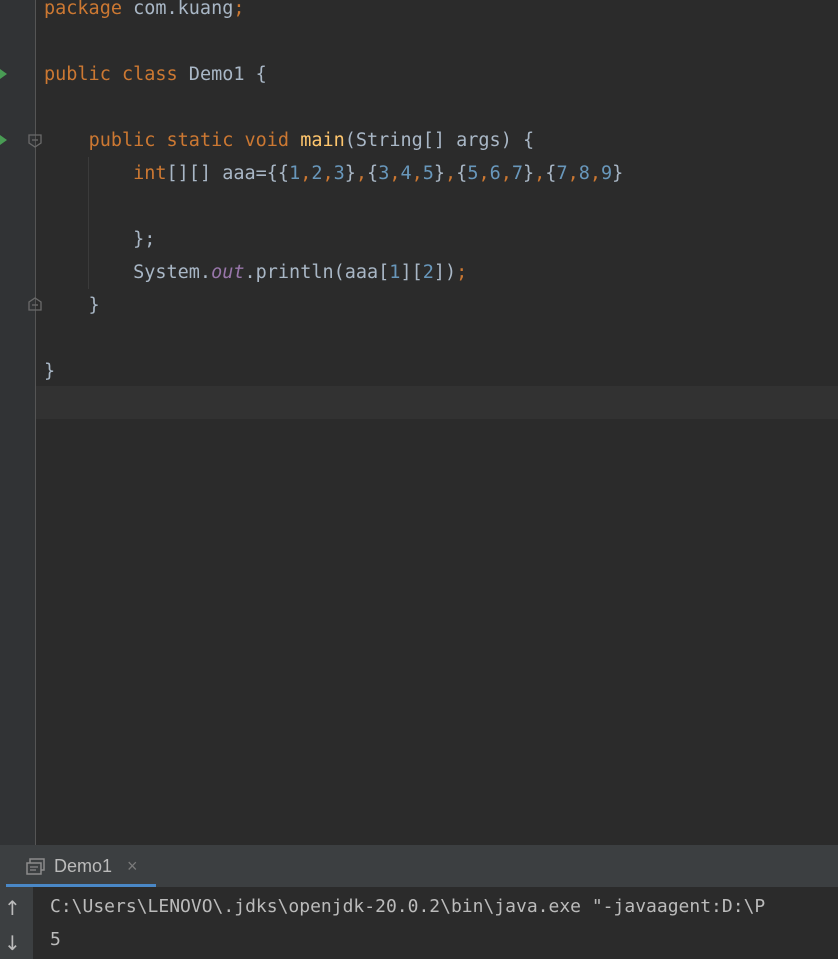 This screenshot has width=838, height=959. Describe the element at coordinates (132, 866) in the screenshot. I see `close-icon: ×` at that location.